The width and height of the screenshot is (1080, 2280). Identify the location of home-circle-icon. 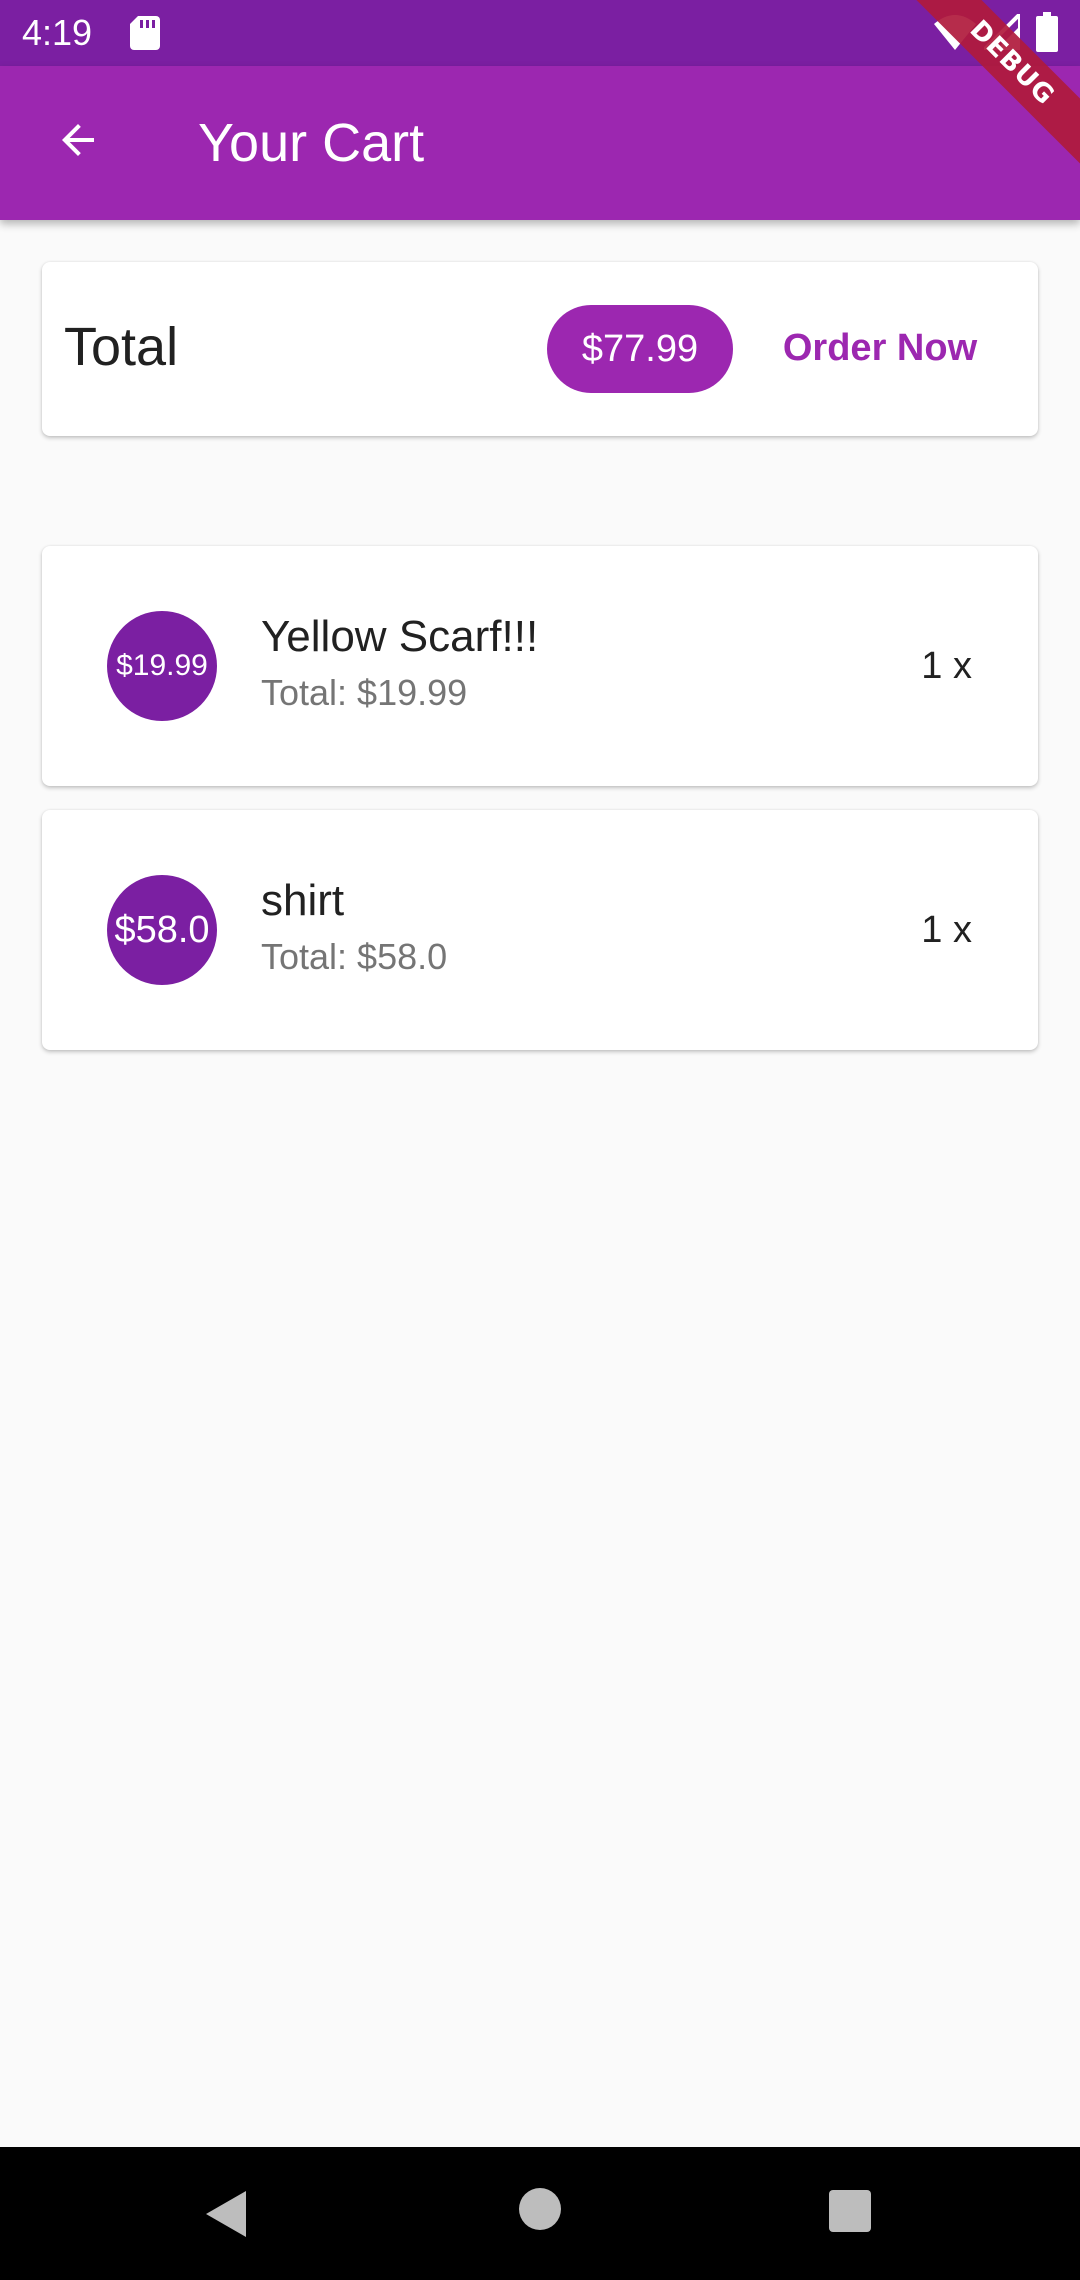
(540, 2209).